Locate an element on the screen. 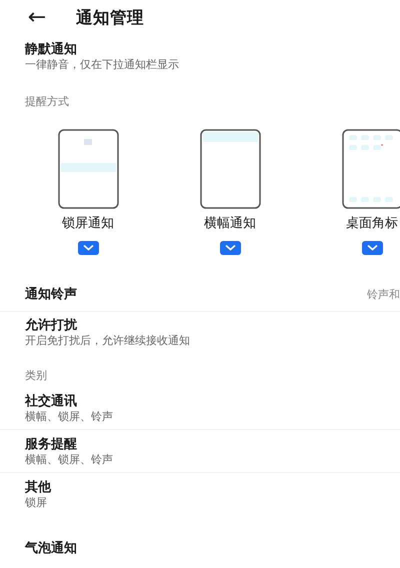 Image resolution: width=400 pixels, height=568 pixels. category-title: 其他 is located at coordinates (212, 488).